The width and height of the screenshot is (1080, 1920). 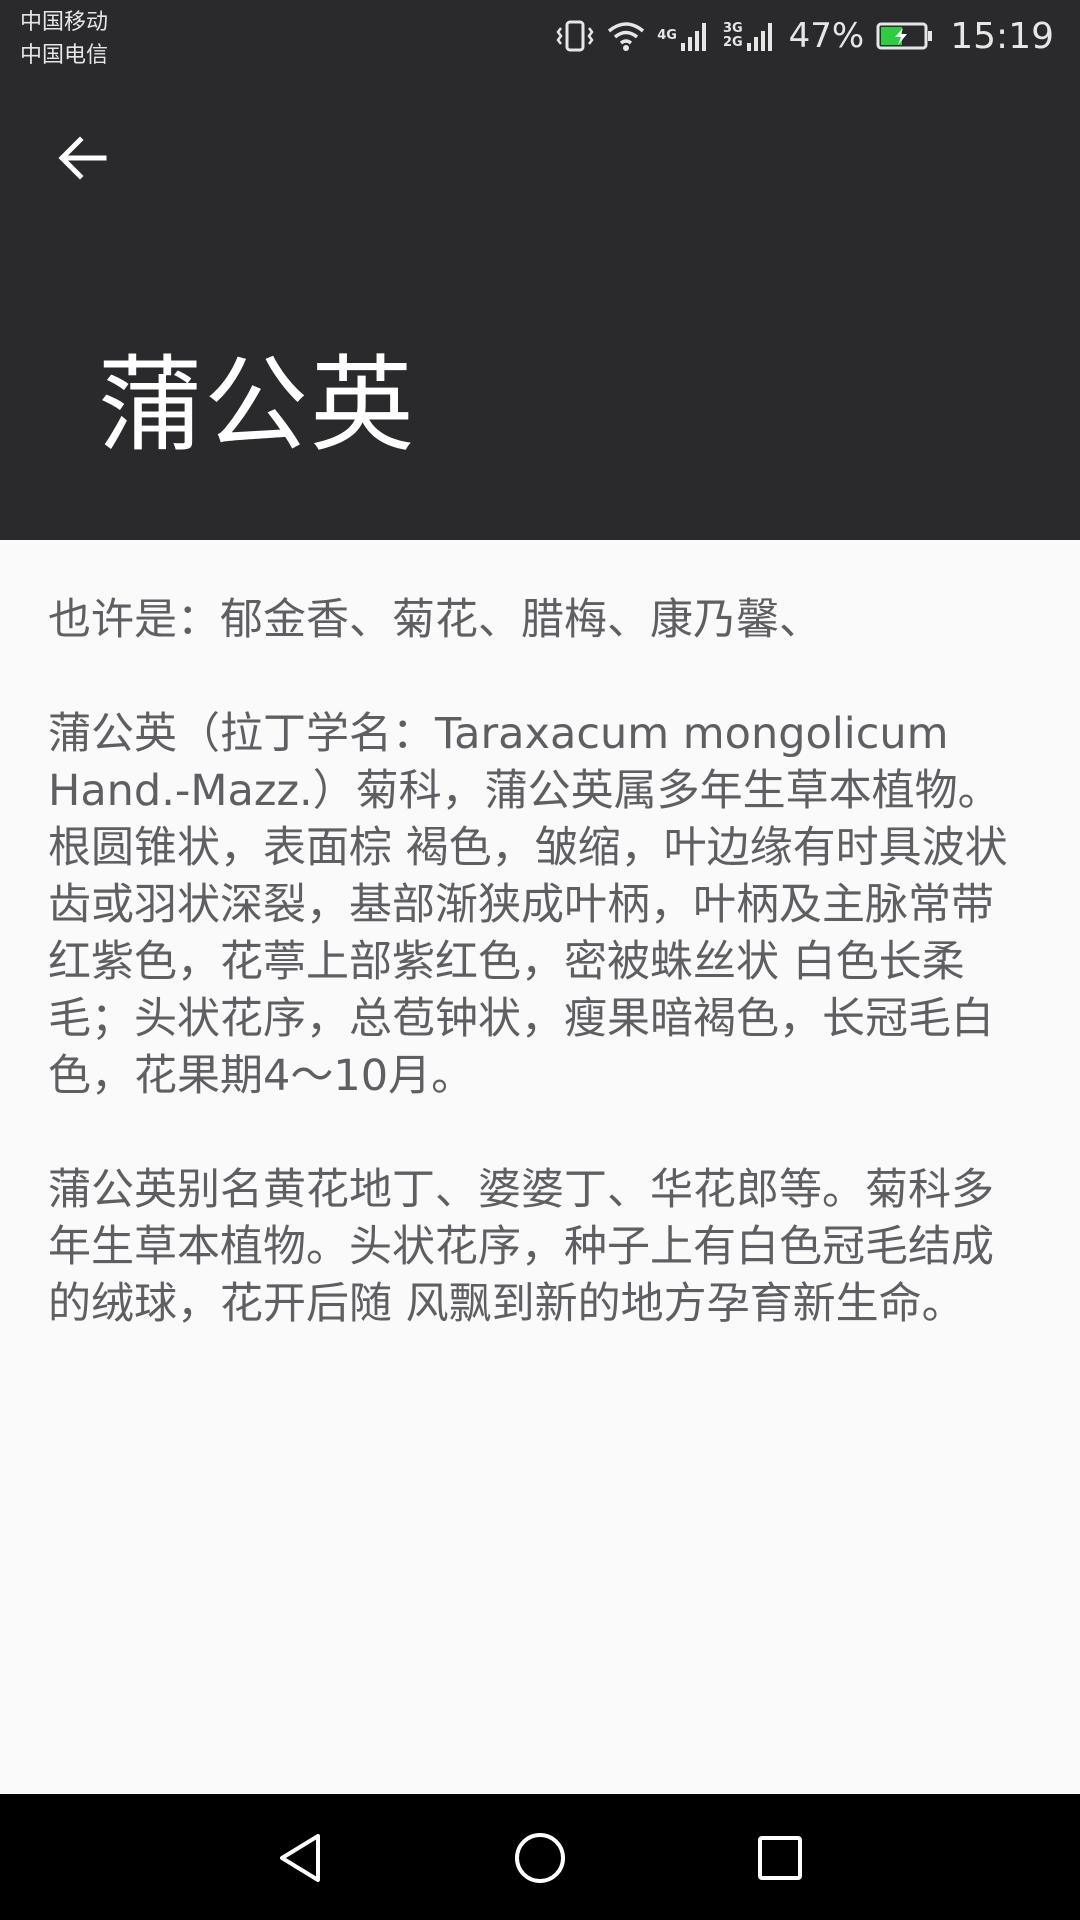 I want to click on signal-4g-icon: 4G, so click(x=684, y=36).